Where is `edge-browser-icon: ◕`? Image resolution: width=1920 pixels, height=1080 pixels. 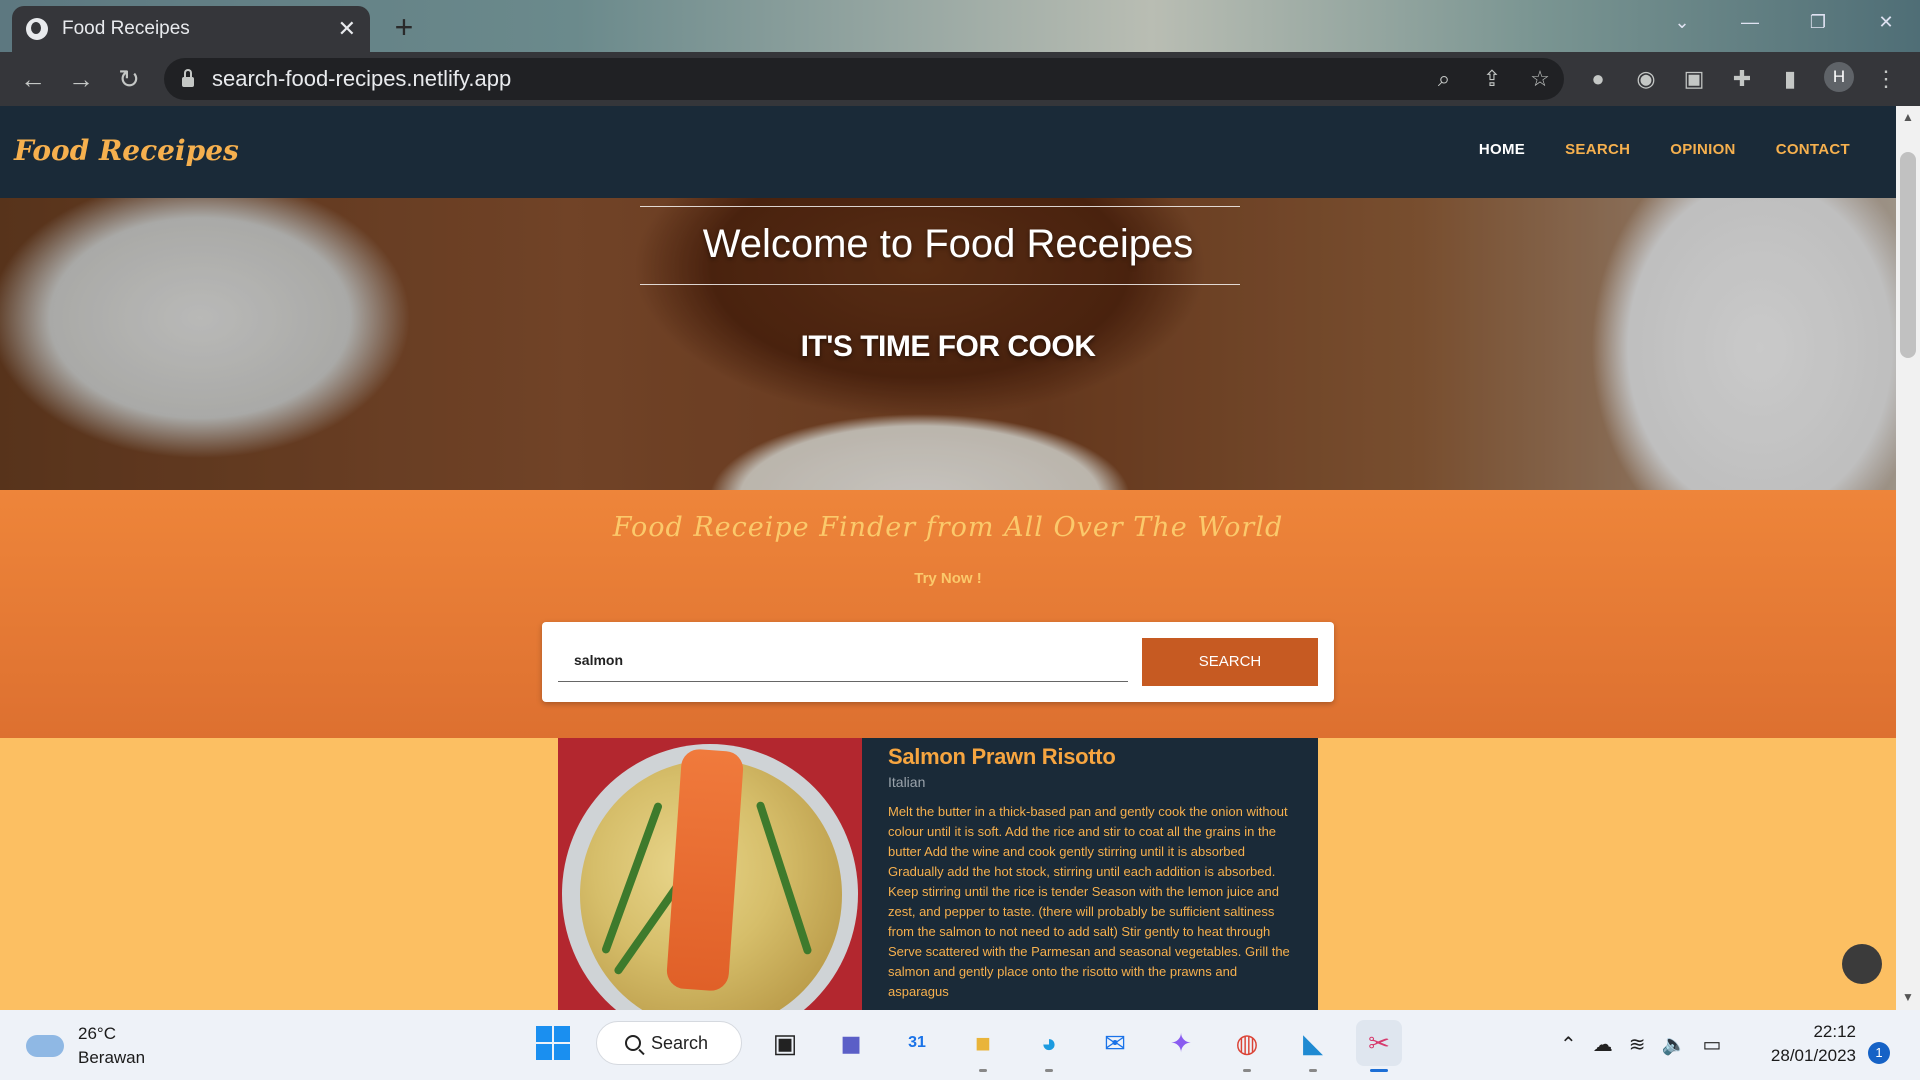
edge-browser-icon: ◕ is located at coordinates (1049, 1046).